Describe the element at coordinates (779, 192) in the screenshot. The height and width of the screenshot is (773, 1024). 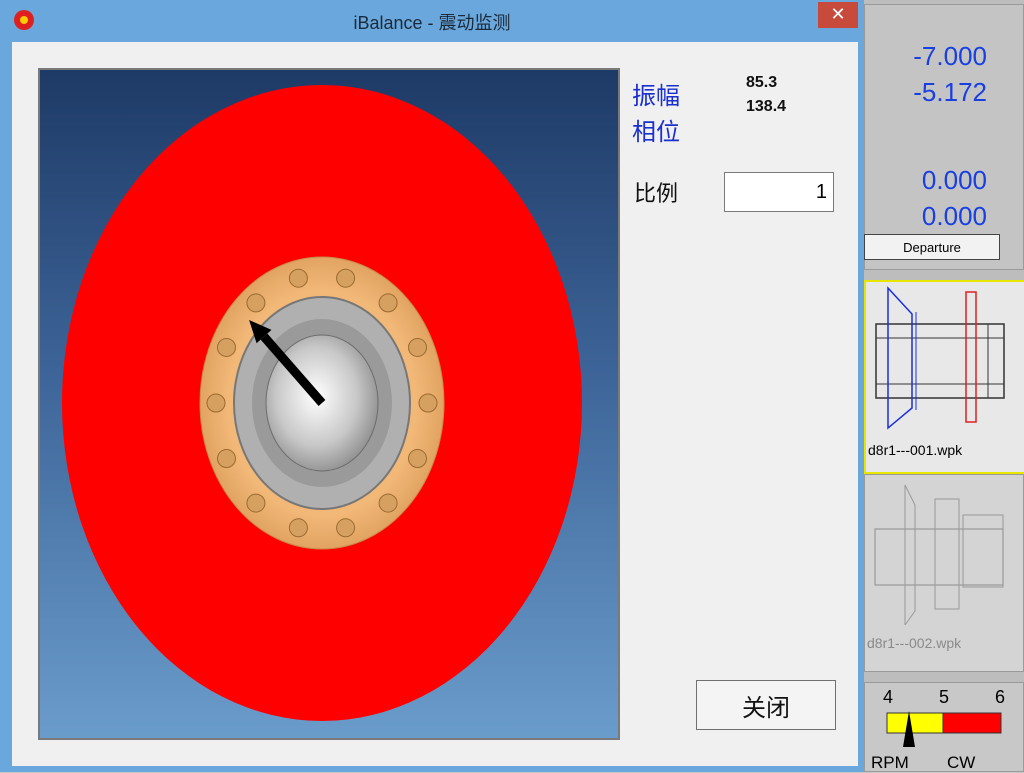
I see `scale-input` at that location.